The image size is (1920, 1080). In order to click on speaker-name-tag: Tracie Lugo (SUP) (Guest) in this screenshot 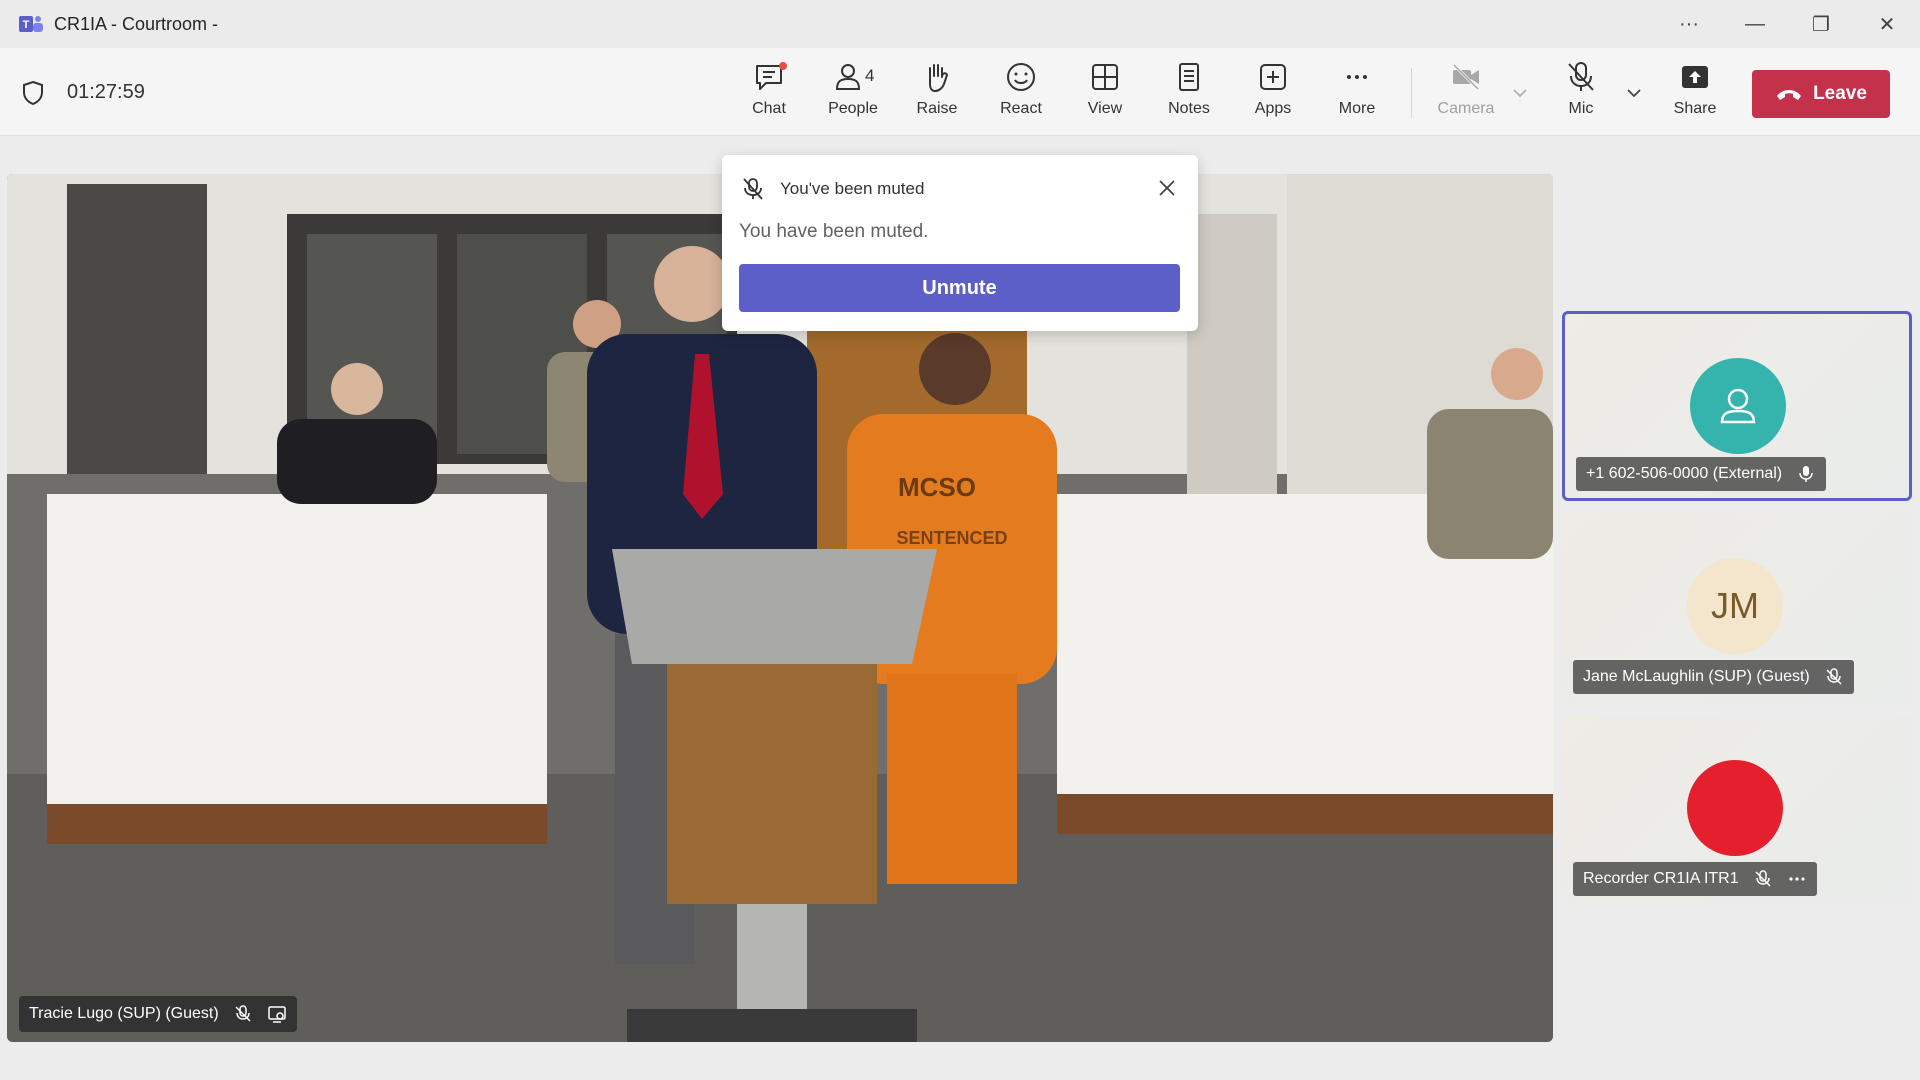, I will do `click(158, 1014)`.